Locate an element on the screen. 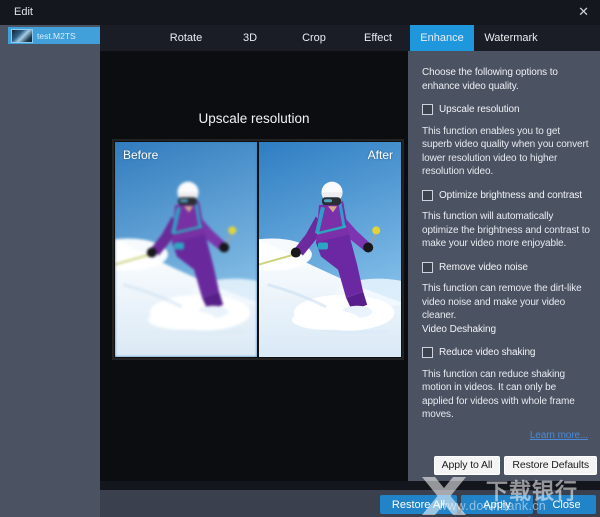 The height and width of the screenshot is (517, 600). remove-noise-checkbox is located at coordinates (427, 267).